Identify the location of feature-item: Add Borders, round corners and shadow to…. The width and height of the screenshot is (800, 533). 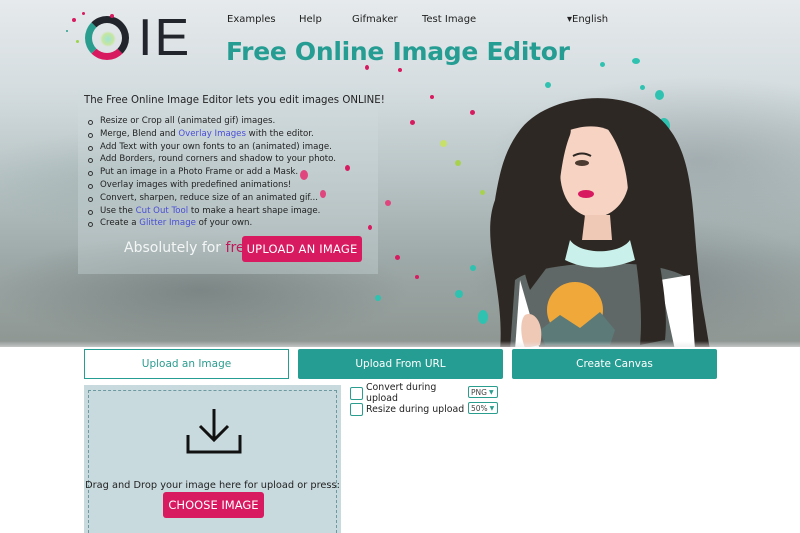
(212, 159).